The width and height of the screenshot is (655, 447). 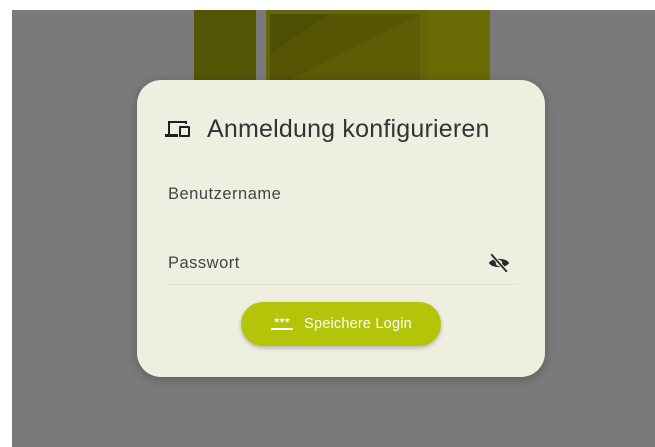 I want to click on background-panel-left, so click(x=225, y=50).